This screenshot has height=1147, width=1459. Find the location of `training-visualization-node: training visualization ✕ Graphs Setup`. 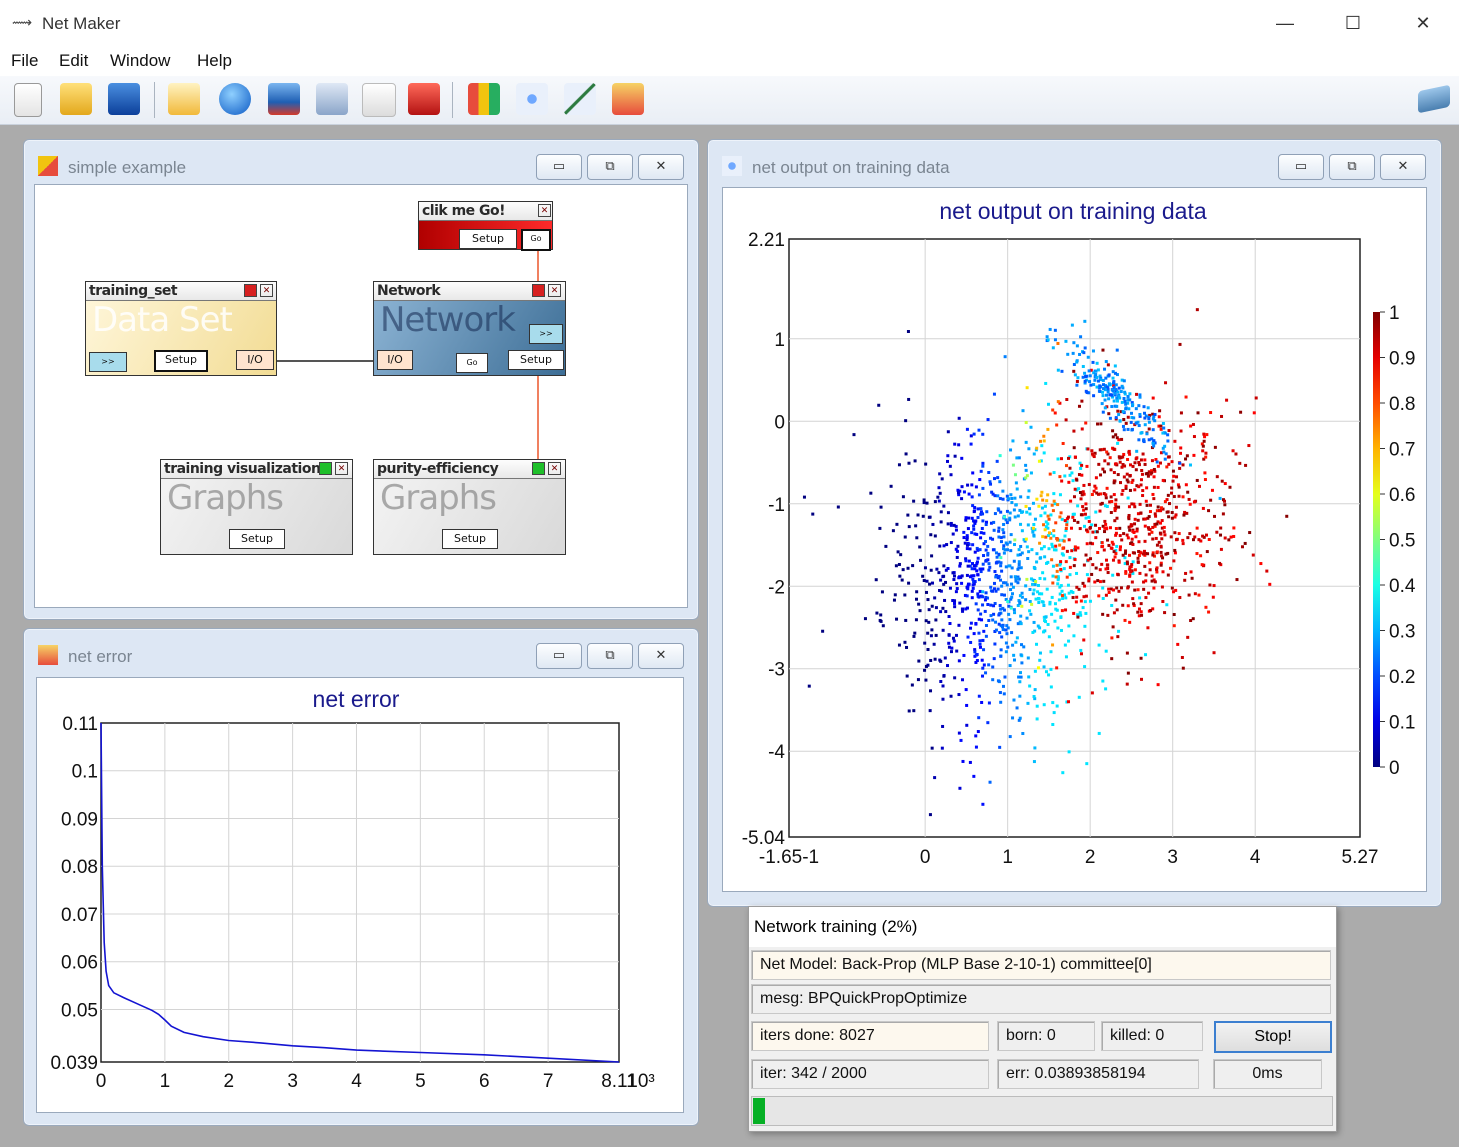

training-visualization-node: training visualization ✕ Graphs Setup is located at coordinates (256, 507).